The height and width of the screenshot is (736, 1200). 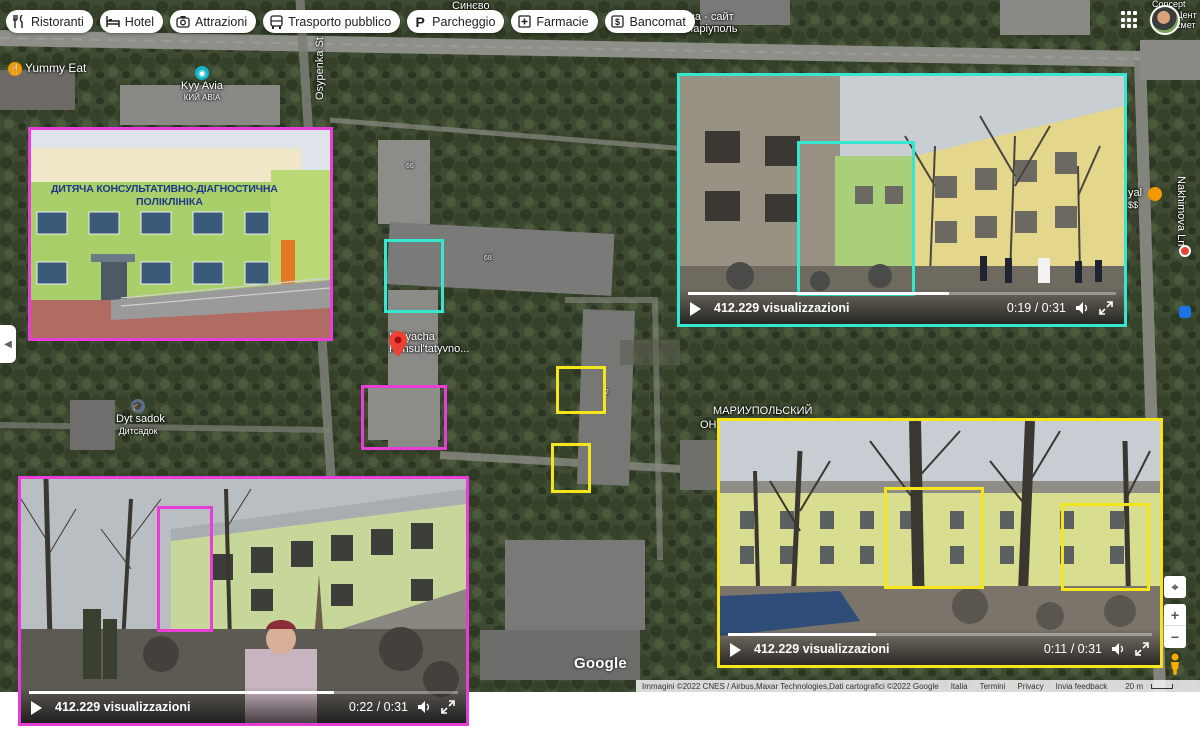 I want to click on place-kyy-avia: ◉ Kyy Avia КИЙ АВІА, so click(x=202, y=85).